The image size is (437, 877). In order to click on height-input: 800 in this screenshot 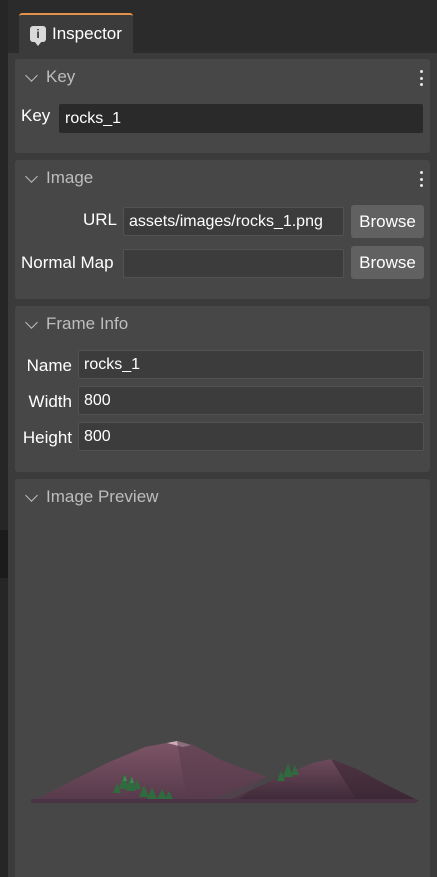, I will do `click(251, 436)`.